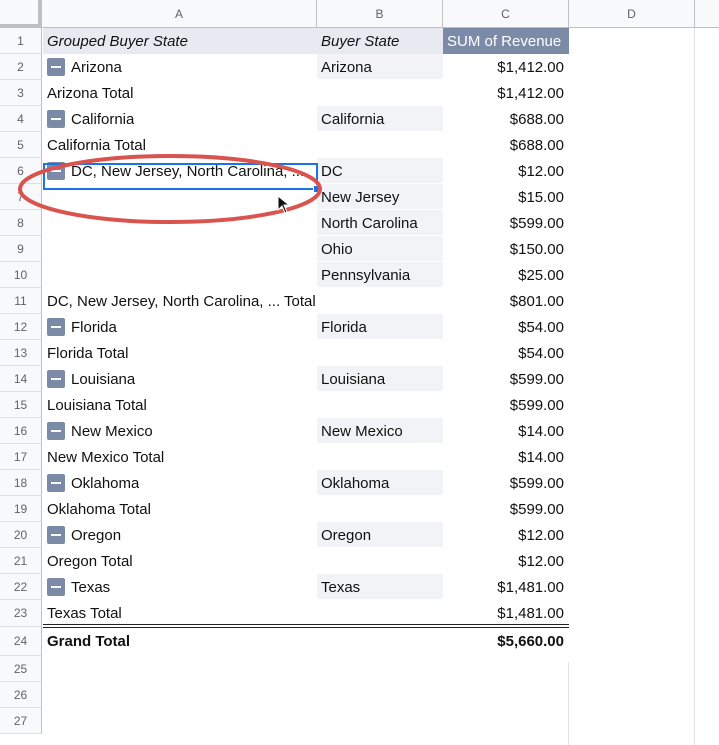 The height and width of the screenshot is (745, 719). Describe the element at coordinates (317, 189) in the screenshot. I see `fill-handle` at that location.